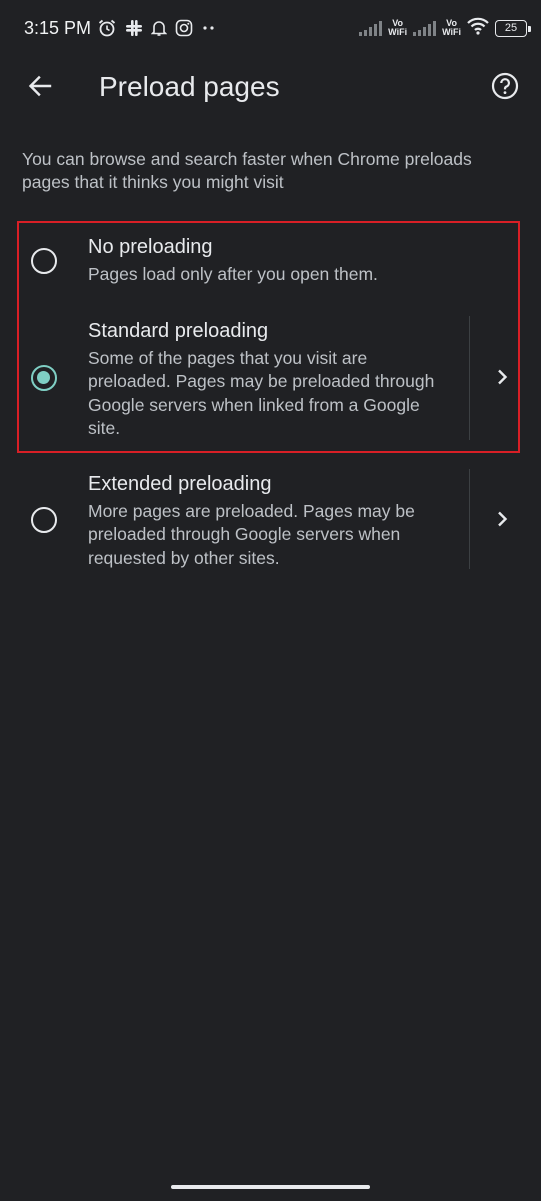 The image size is (541, 1201). I want to click on slack-icon, so click(134, 28).